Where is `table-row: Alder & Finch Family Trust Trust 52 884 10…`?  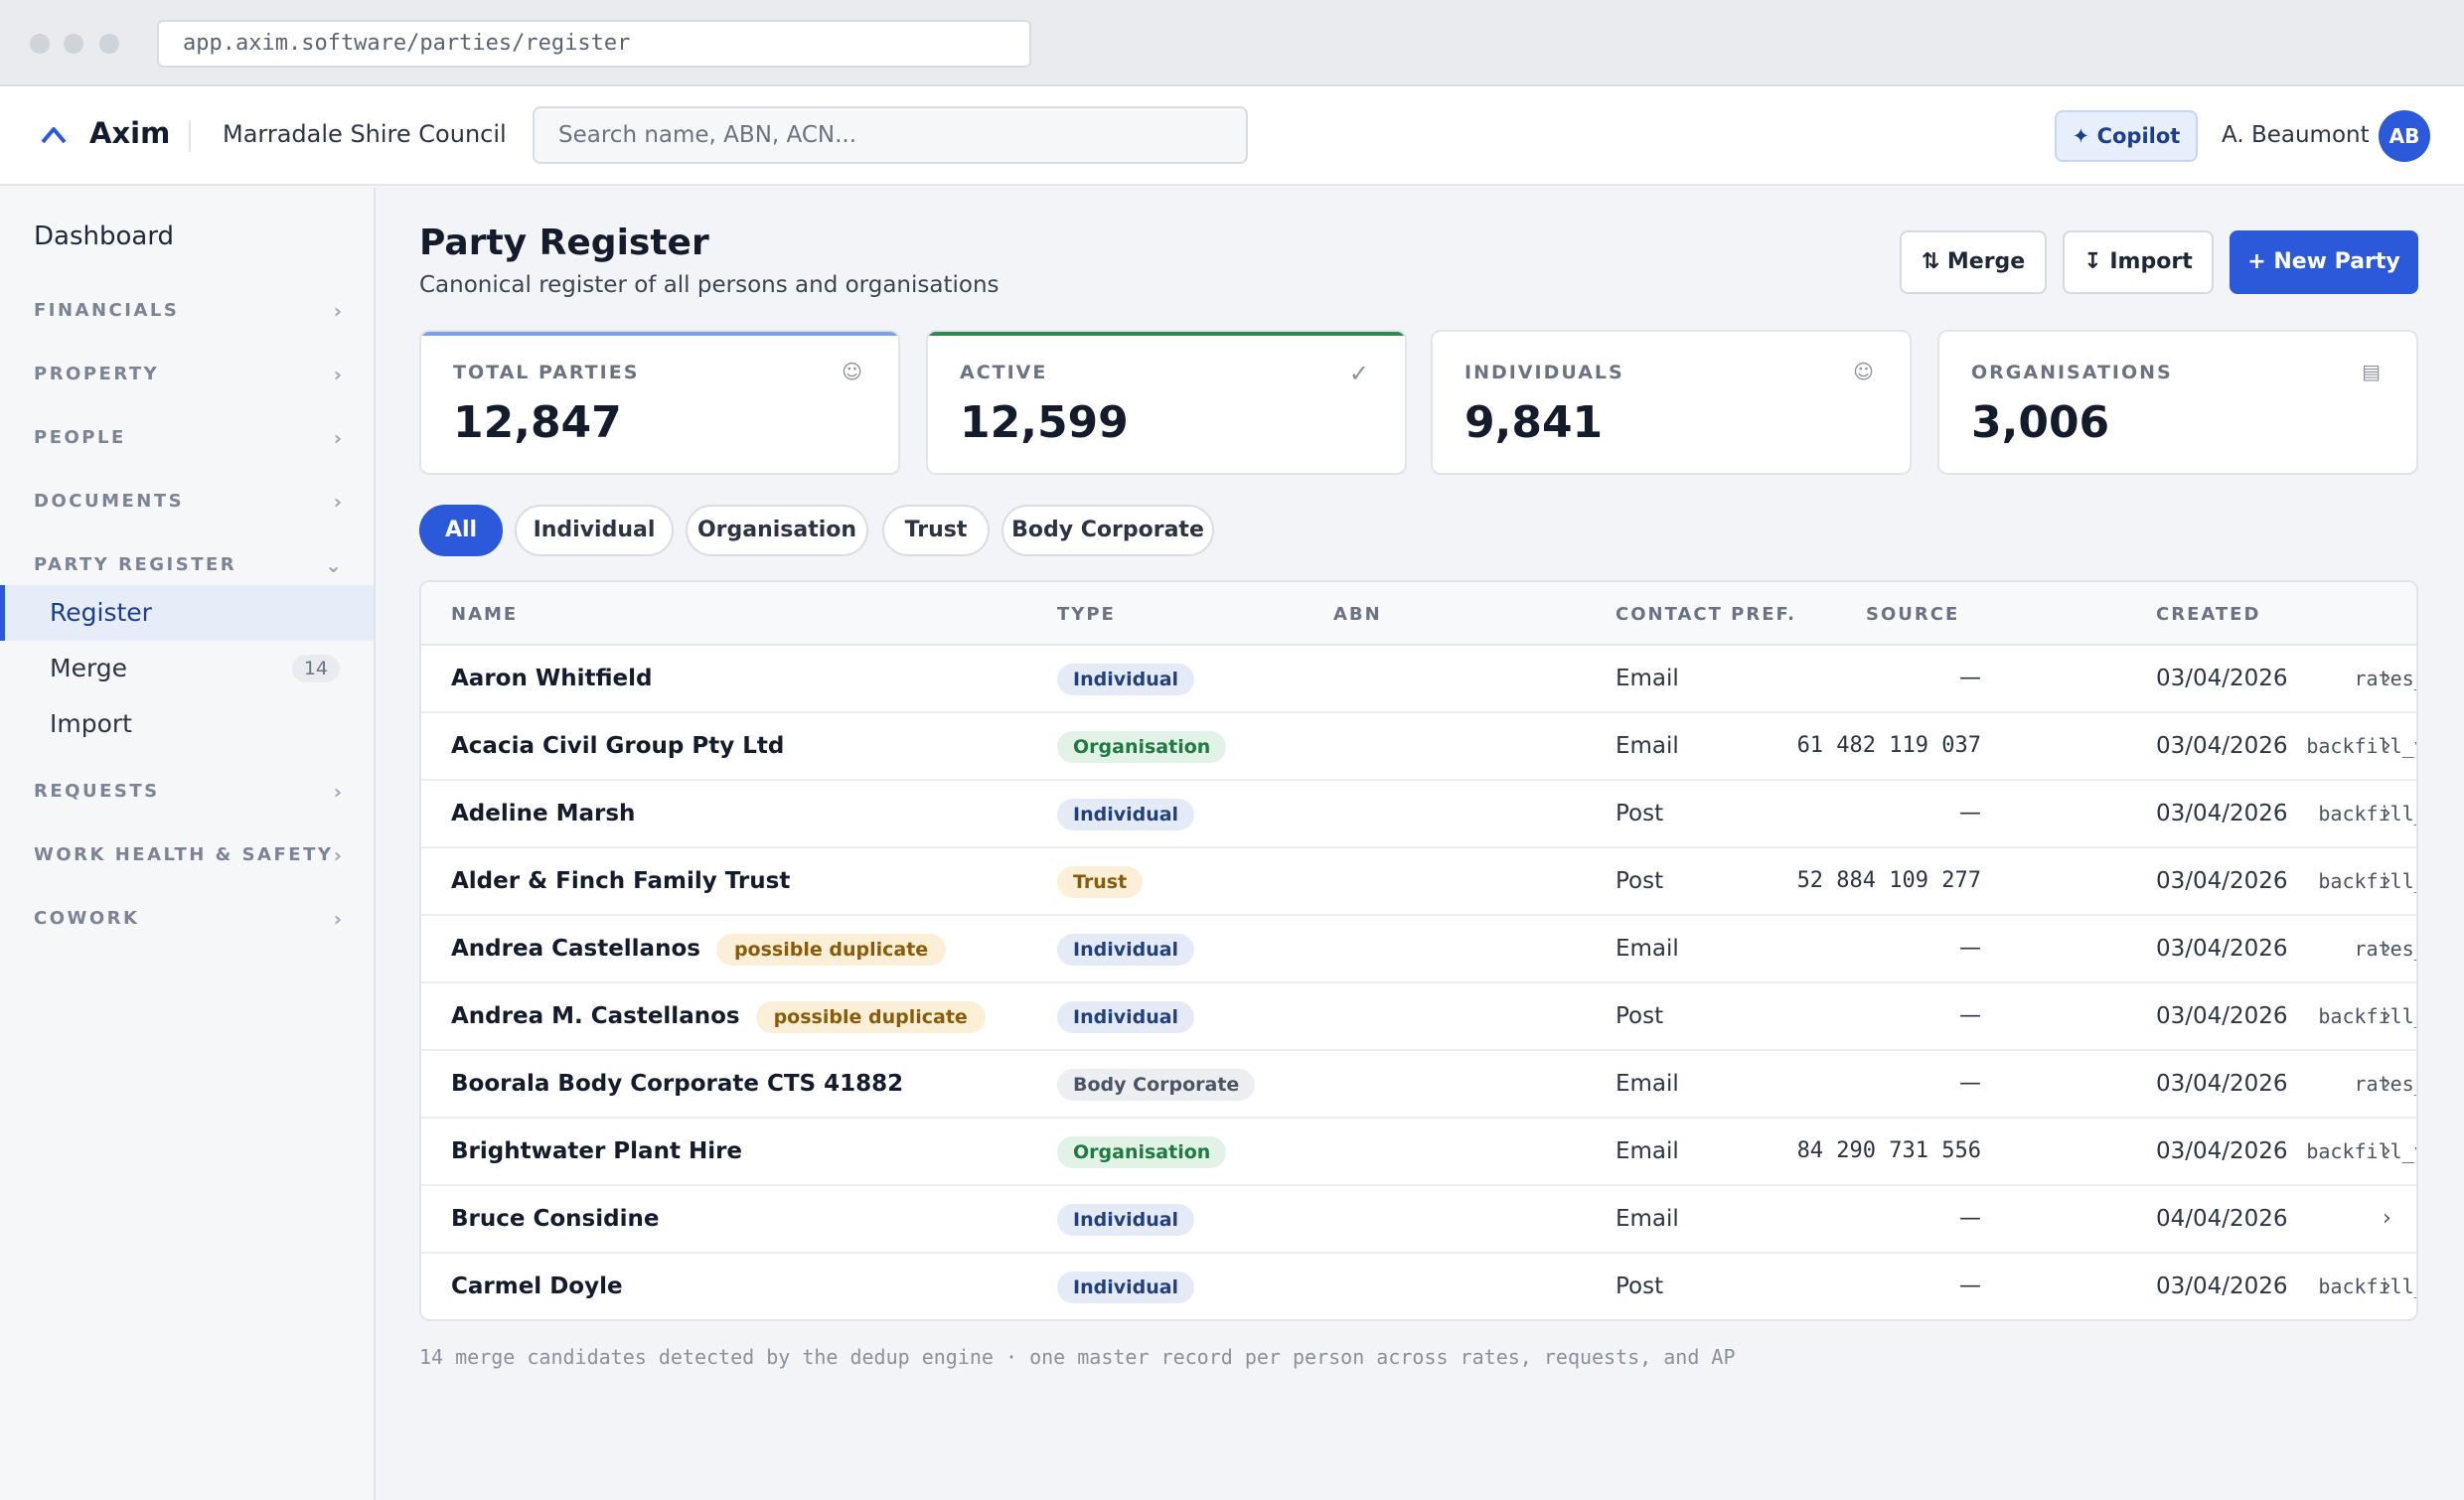 table-row: Alder & Finch Family Trust Trust 52 884 10… is located at coordinates (1418, 882).